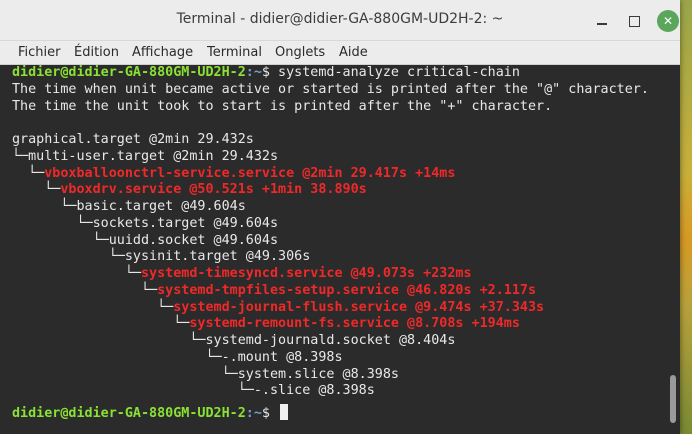 This screenshot has width=692, height=434. I want to click on minimize-button, so click(602, 21).